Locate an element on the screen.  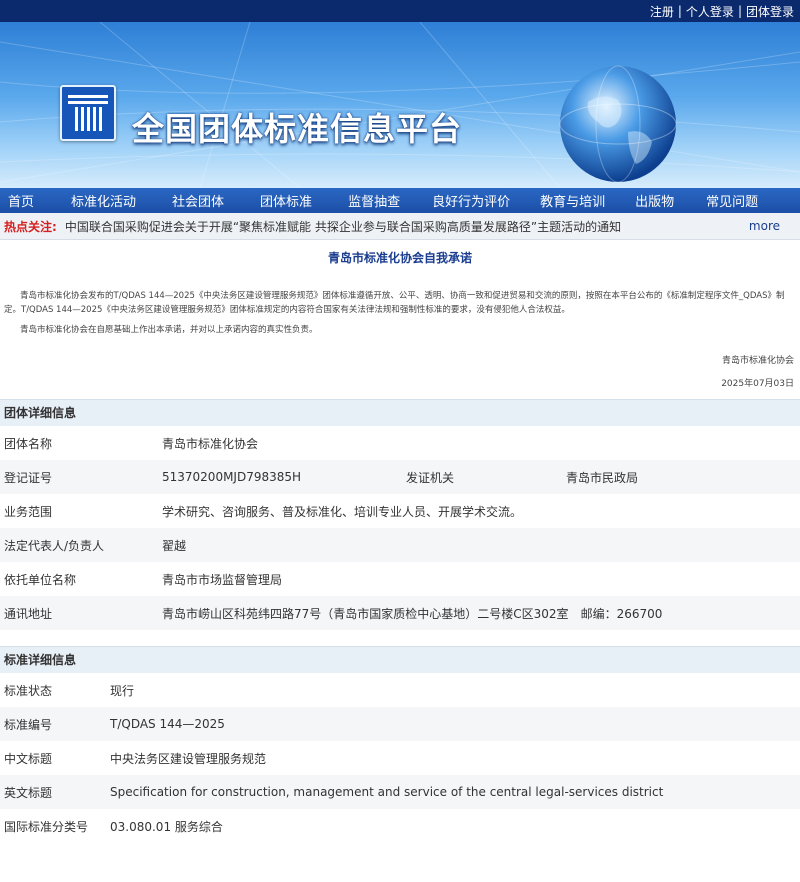
register-link: 注册 is located at coordinates (662, 11).